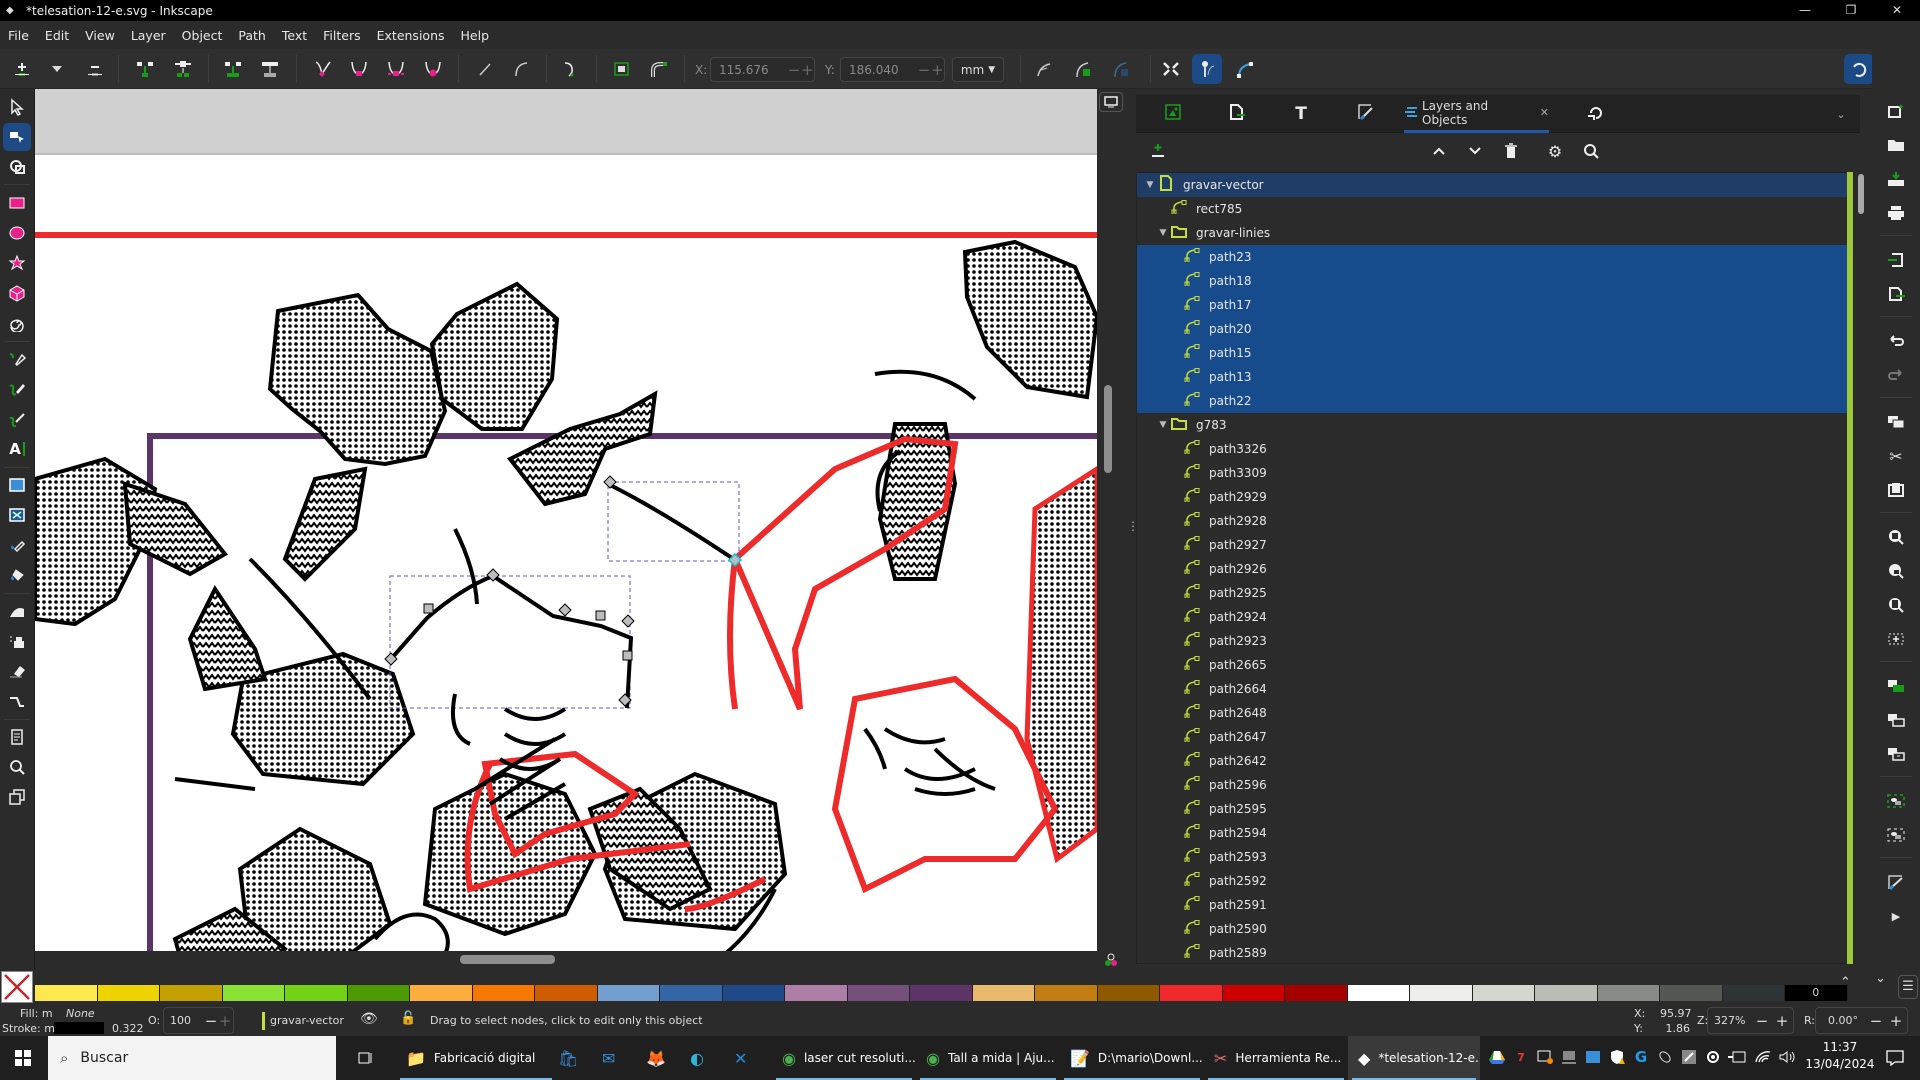 The height and width of the screenshot is (1080, 1920). What do you see at coordinates (475, 35) in the screenshot?
I see `menu-help: Help` at bounding box center [475, 35].